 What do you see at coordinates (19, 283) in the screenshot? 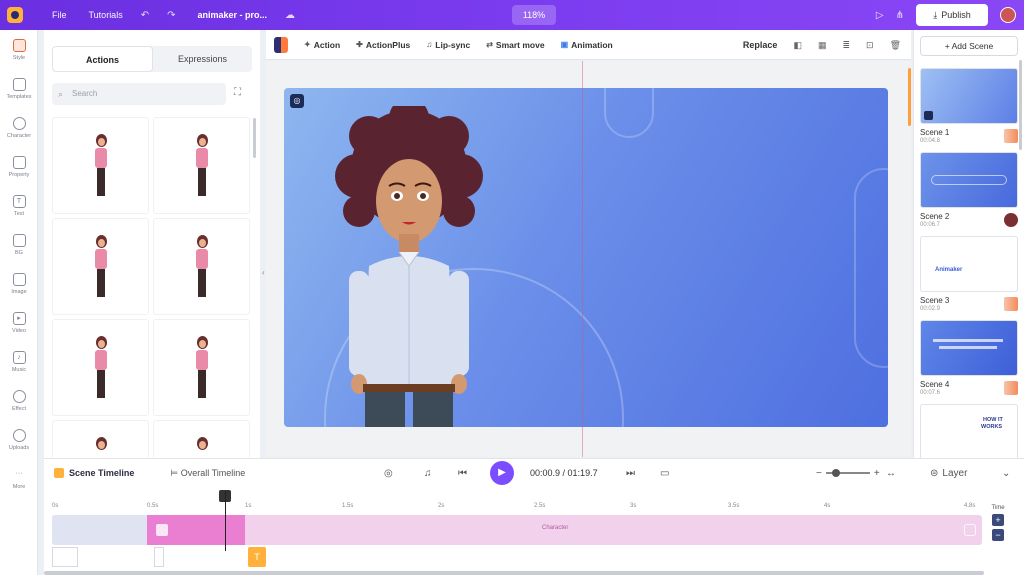
I see `rail-item-image: Image` at bounding box center [19, 283].